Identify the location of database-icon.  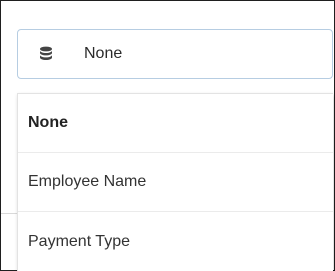
(46, 54).